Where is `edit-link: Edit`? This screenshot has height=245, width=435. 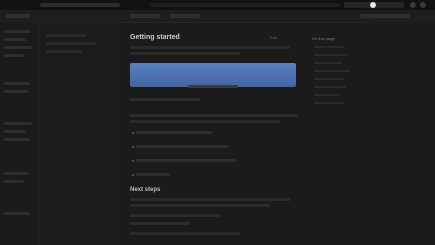 edit-link: Edit is located at coordinates (273, 37).